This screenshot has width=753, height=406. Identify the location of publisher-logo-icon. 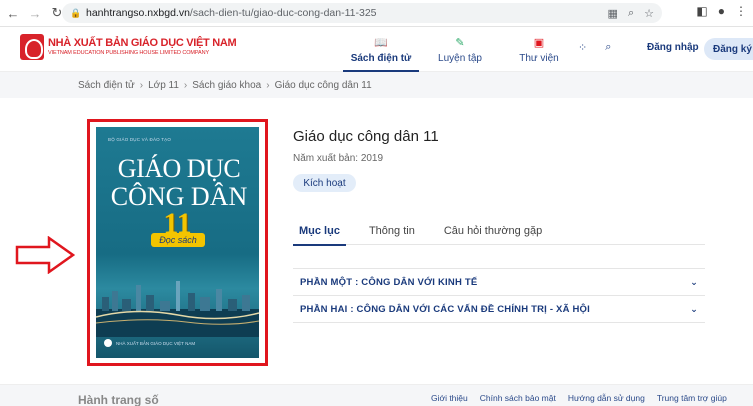
(32, 47).